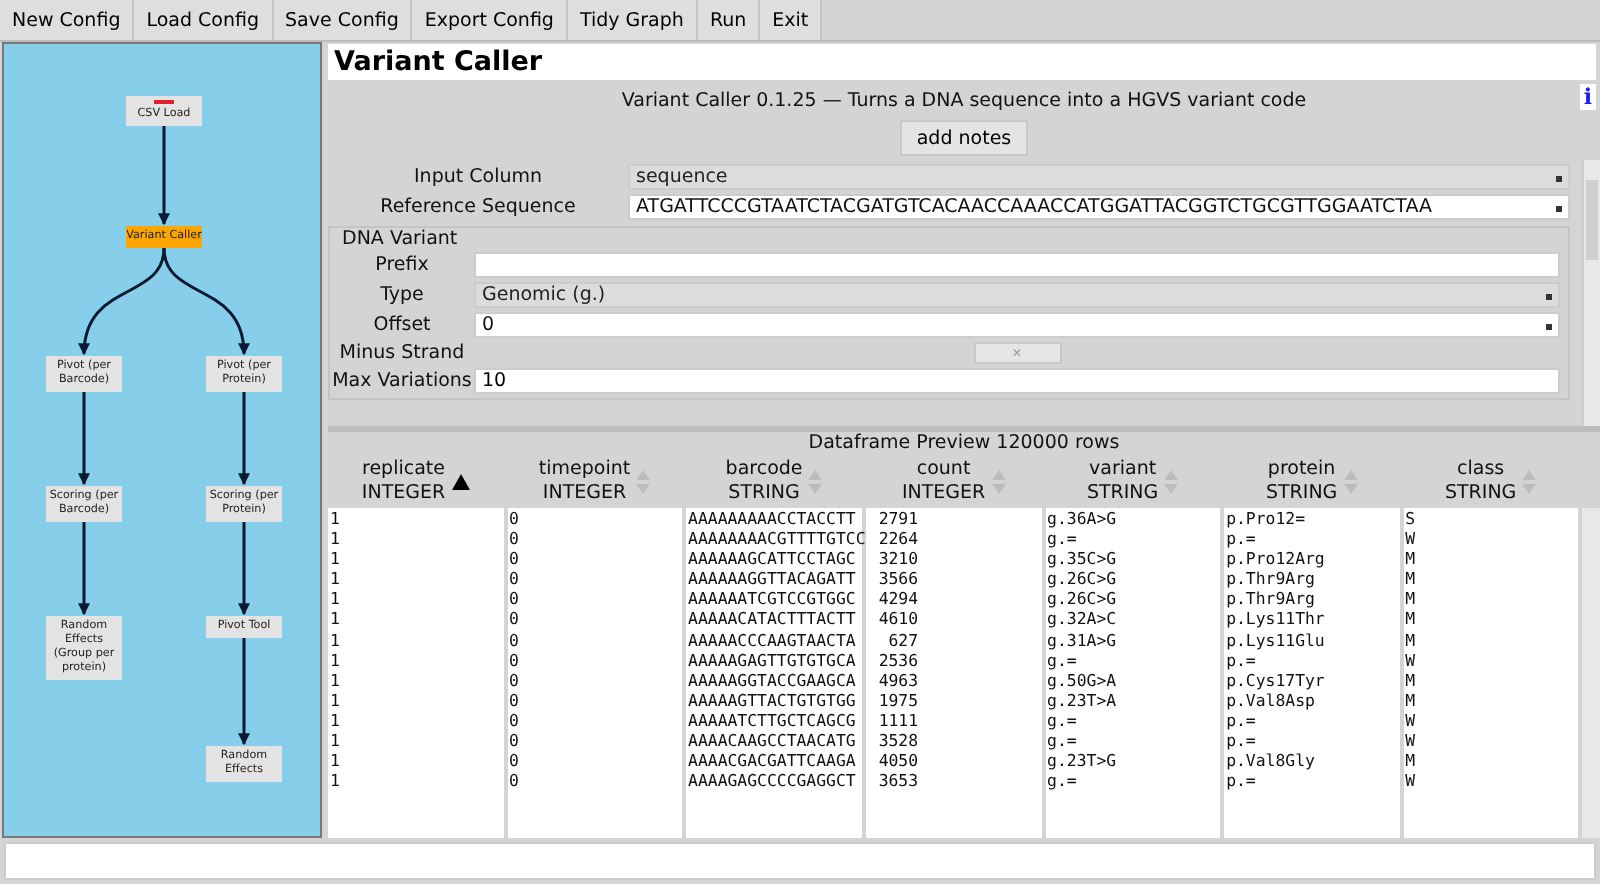 This screenshot has width=1600, height=884. What do you see at coordinates (1276, 679) in the screenshot?
I see `table-cell-text: p.Cys17Tyr` at bounding box center [1276, 679].